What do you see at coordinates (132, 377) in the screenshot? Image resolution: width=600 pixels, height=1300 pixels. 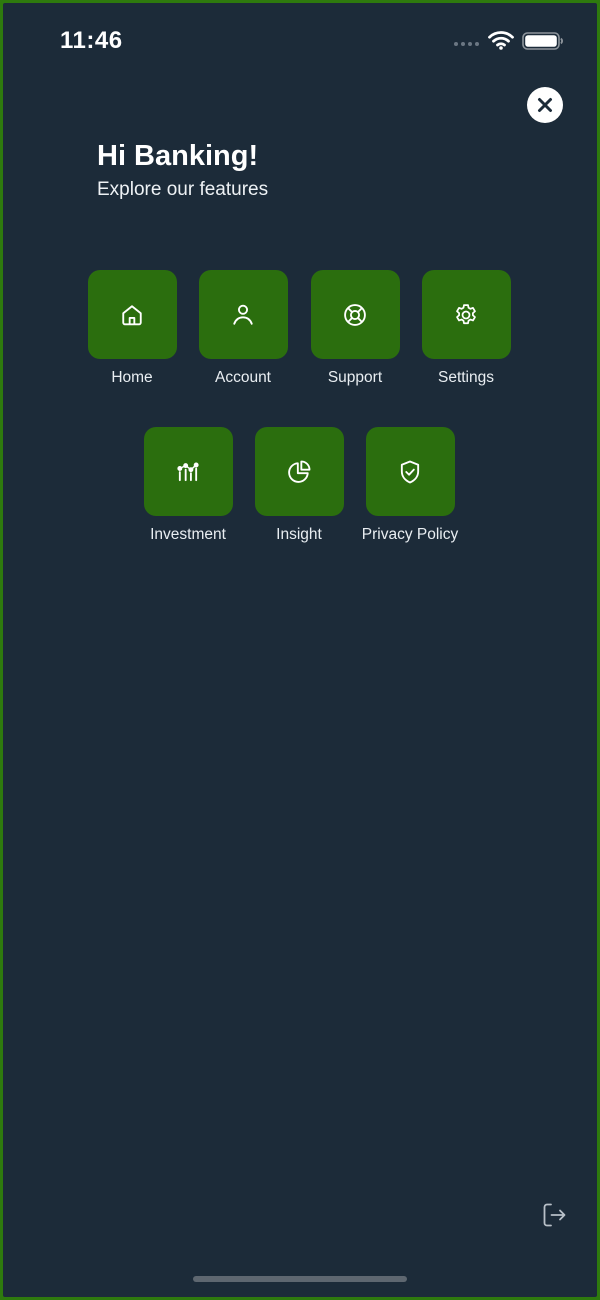 I see `feature-label: Home` at bounding box center [132, 377].